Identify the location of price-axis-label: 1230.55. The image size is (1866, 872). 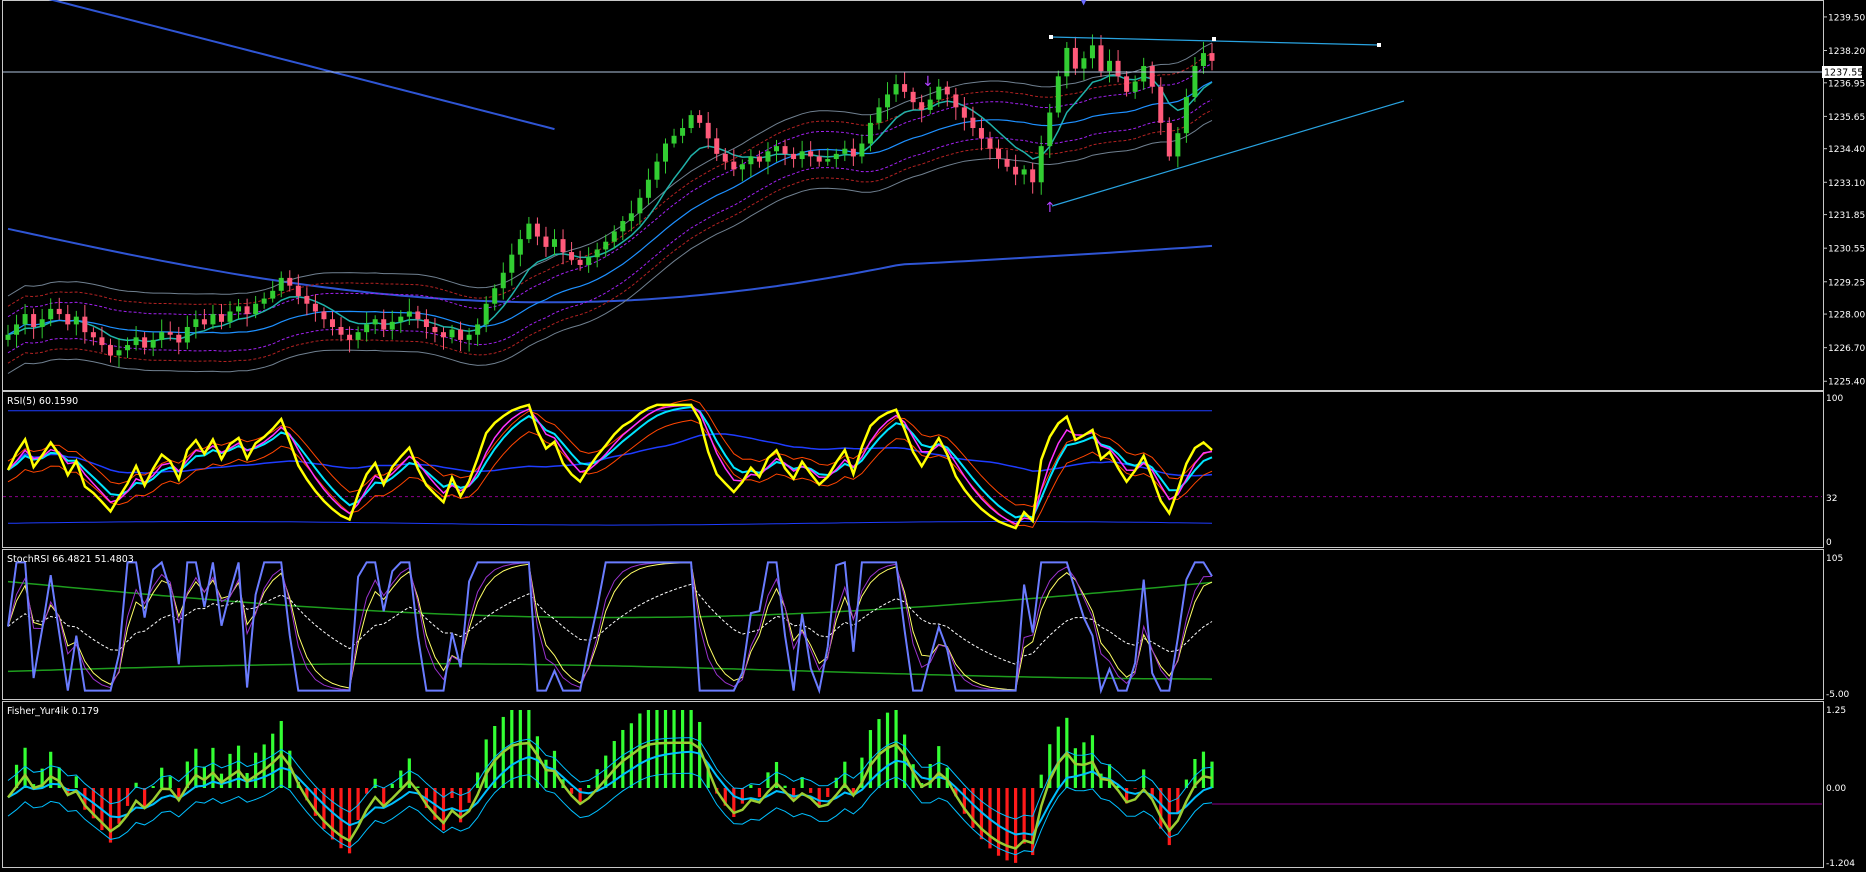
(1846, 250).